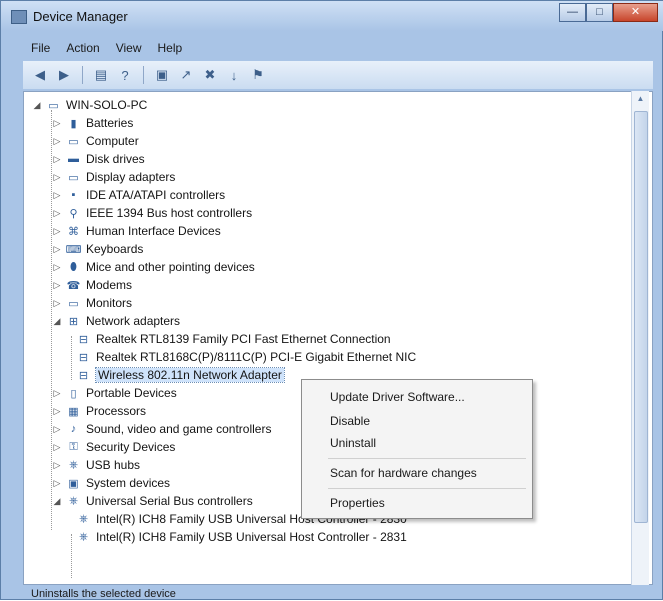  I want to click on tree-category: ▷ ⌨ Keyboards, so click(98, 249).